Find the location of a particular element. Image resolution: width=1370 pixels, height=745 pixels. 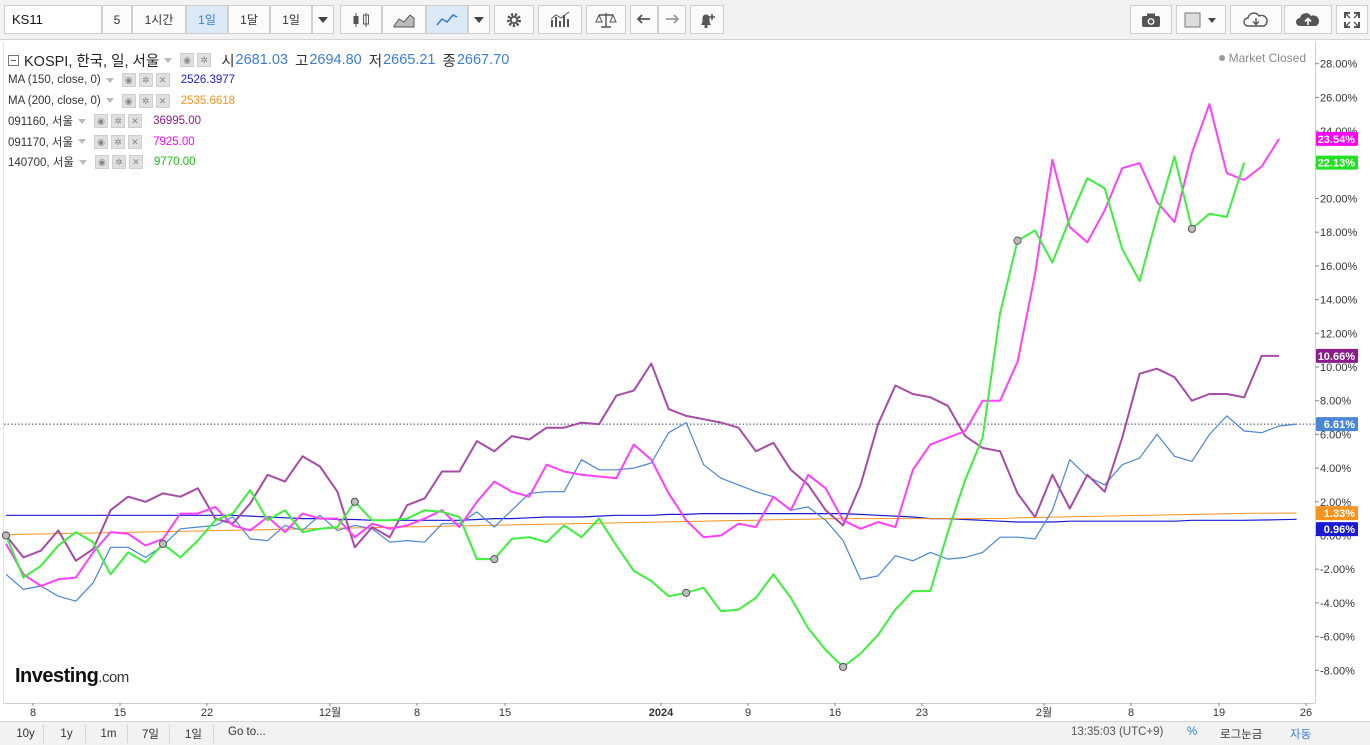

legend-item-ma200: MA (200, close, 0) ◉ ✲ ✕ 2535.6618 is located at coordinates (258, 101).